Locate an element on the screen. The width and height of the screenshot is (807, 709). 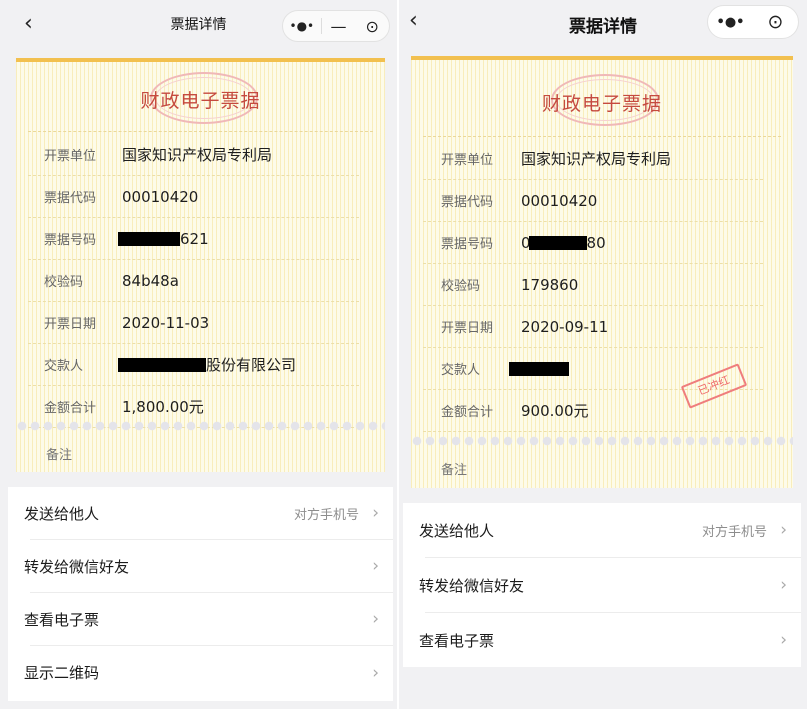
payer-suffix: 股份有限公司 is located at coordinates (251, 365).